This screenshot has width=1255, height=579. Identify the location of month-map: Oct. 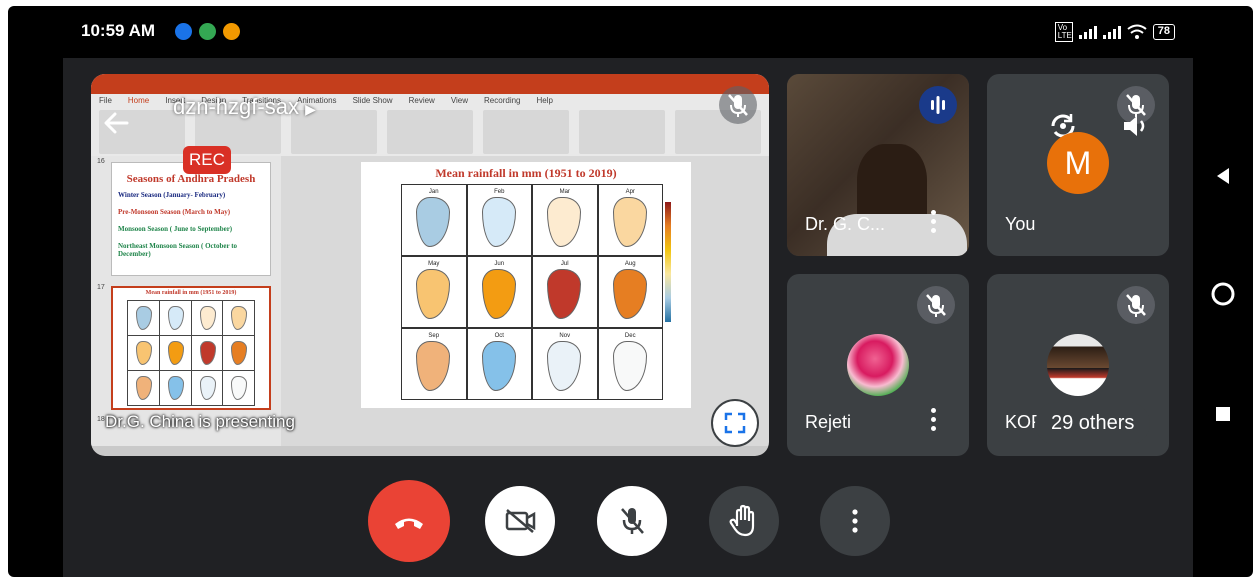
(499, 364).